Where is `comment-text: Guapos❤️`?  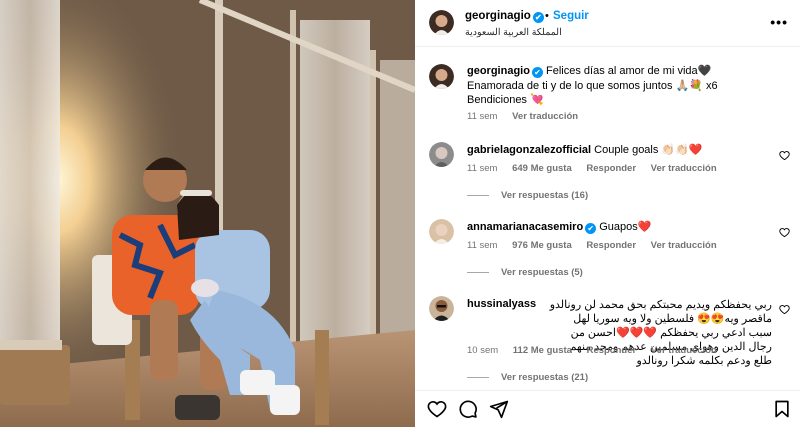
comment-text: Guapos❤️ is located at coordinates (625, 227).